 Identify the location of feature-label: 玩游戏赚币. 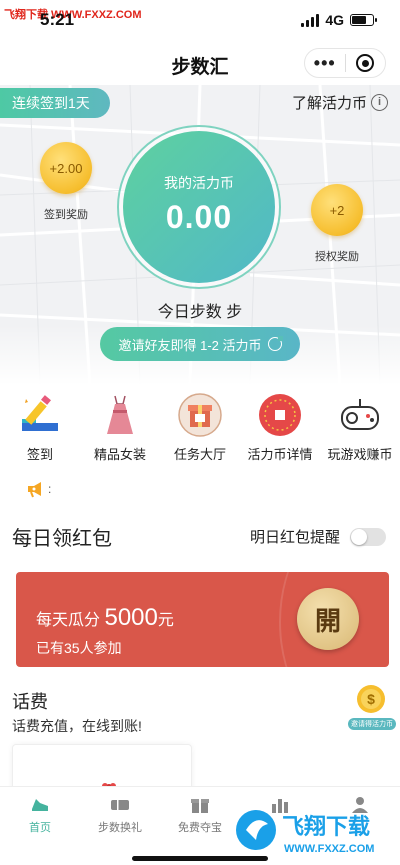
(360, 454).